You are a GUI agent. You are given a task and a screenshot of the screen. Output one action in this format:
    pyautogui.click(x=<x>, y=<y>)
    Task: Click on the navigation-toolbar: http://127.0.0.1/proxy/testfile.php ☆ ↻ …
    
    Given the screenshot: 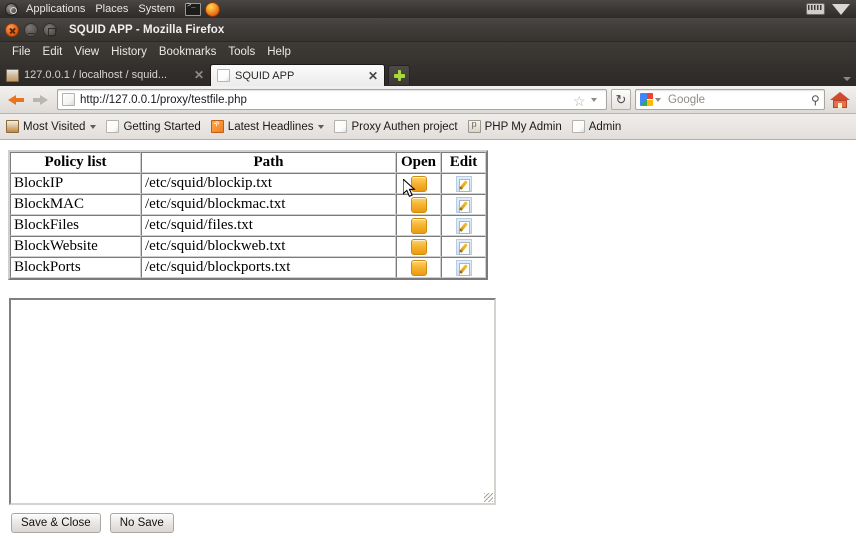 What is the action you would take?
    pyautogui.click(x=428, y=100)
    